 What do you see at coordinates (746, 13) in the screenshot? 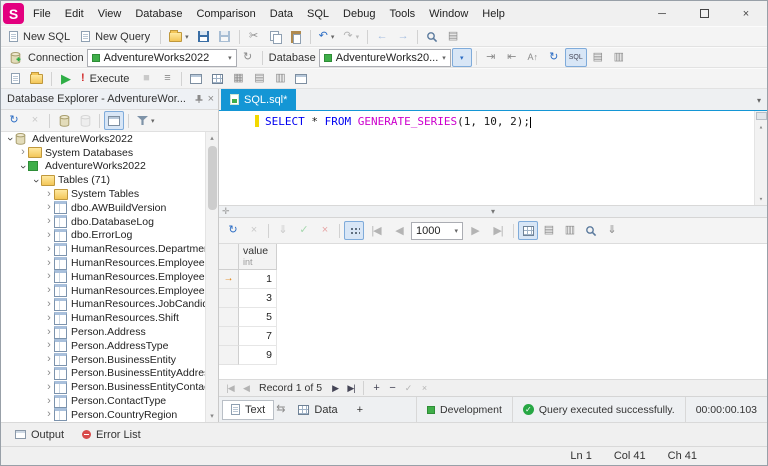
I see `close-button: ×` at bounding box center [746, 13].